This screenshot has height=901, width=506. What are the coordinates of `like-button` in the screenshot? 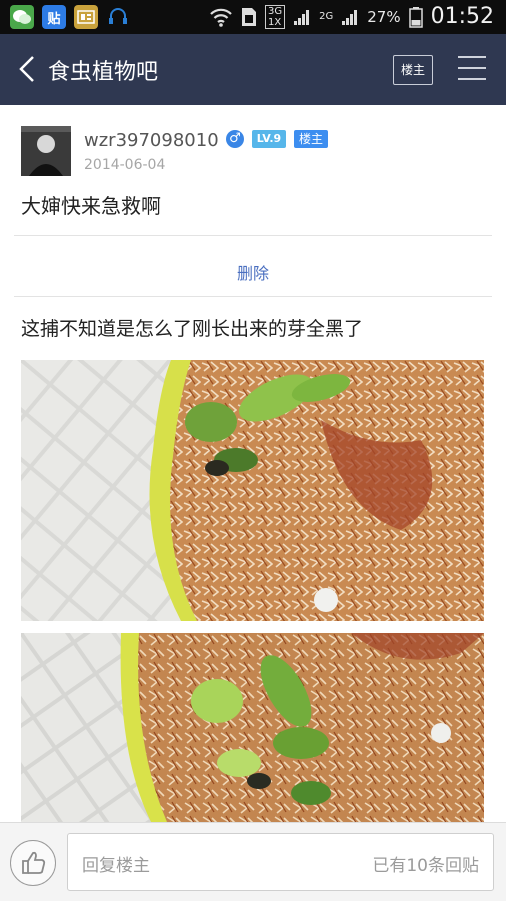 It's located at (33, 863).